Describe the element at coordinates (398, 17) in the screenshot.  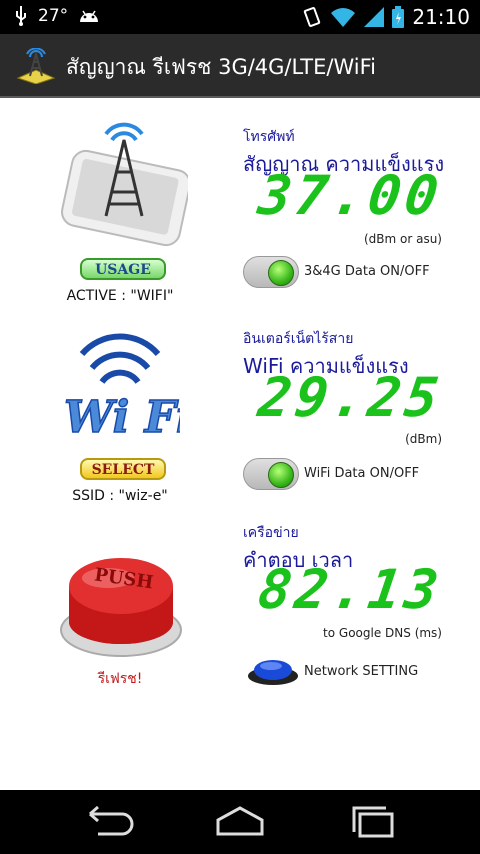
I see `battery-icon` at that location.